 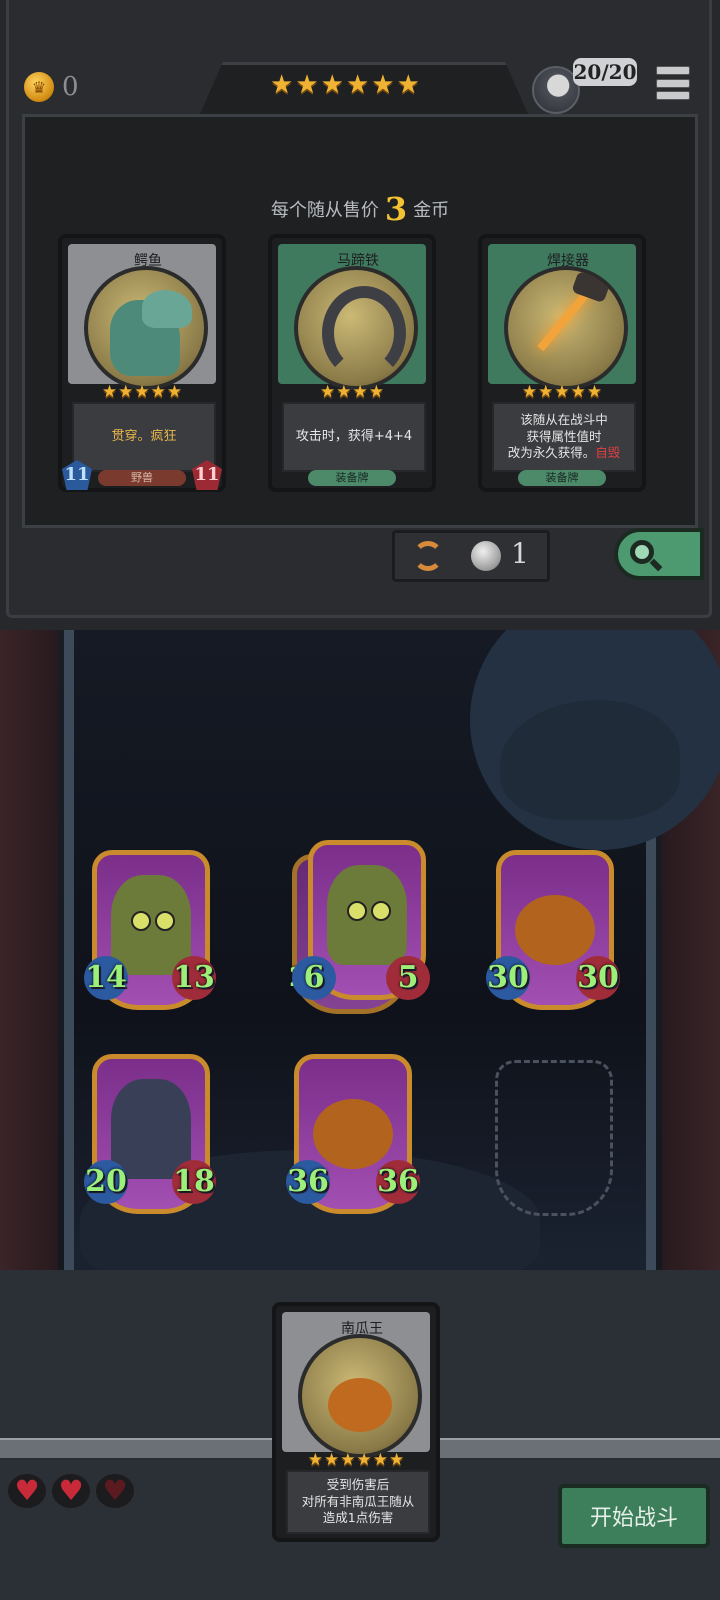 What do you see at coordinates (39, 87) in the screenshot?
I see `gold-coin-icon: ♛` at bounding box center [39, 87].